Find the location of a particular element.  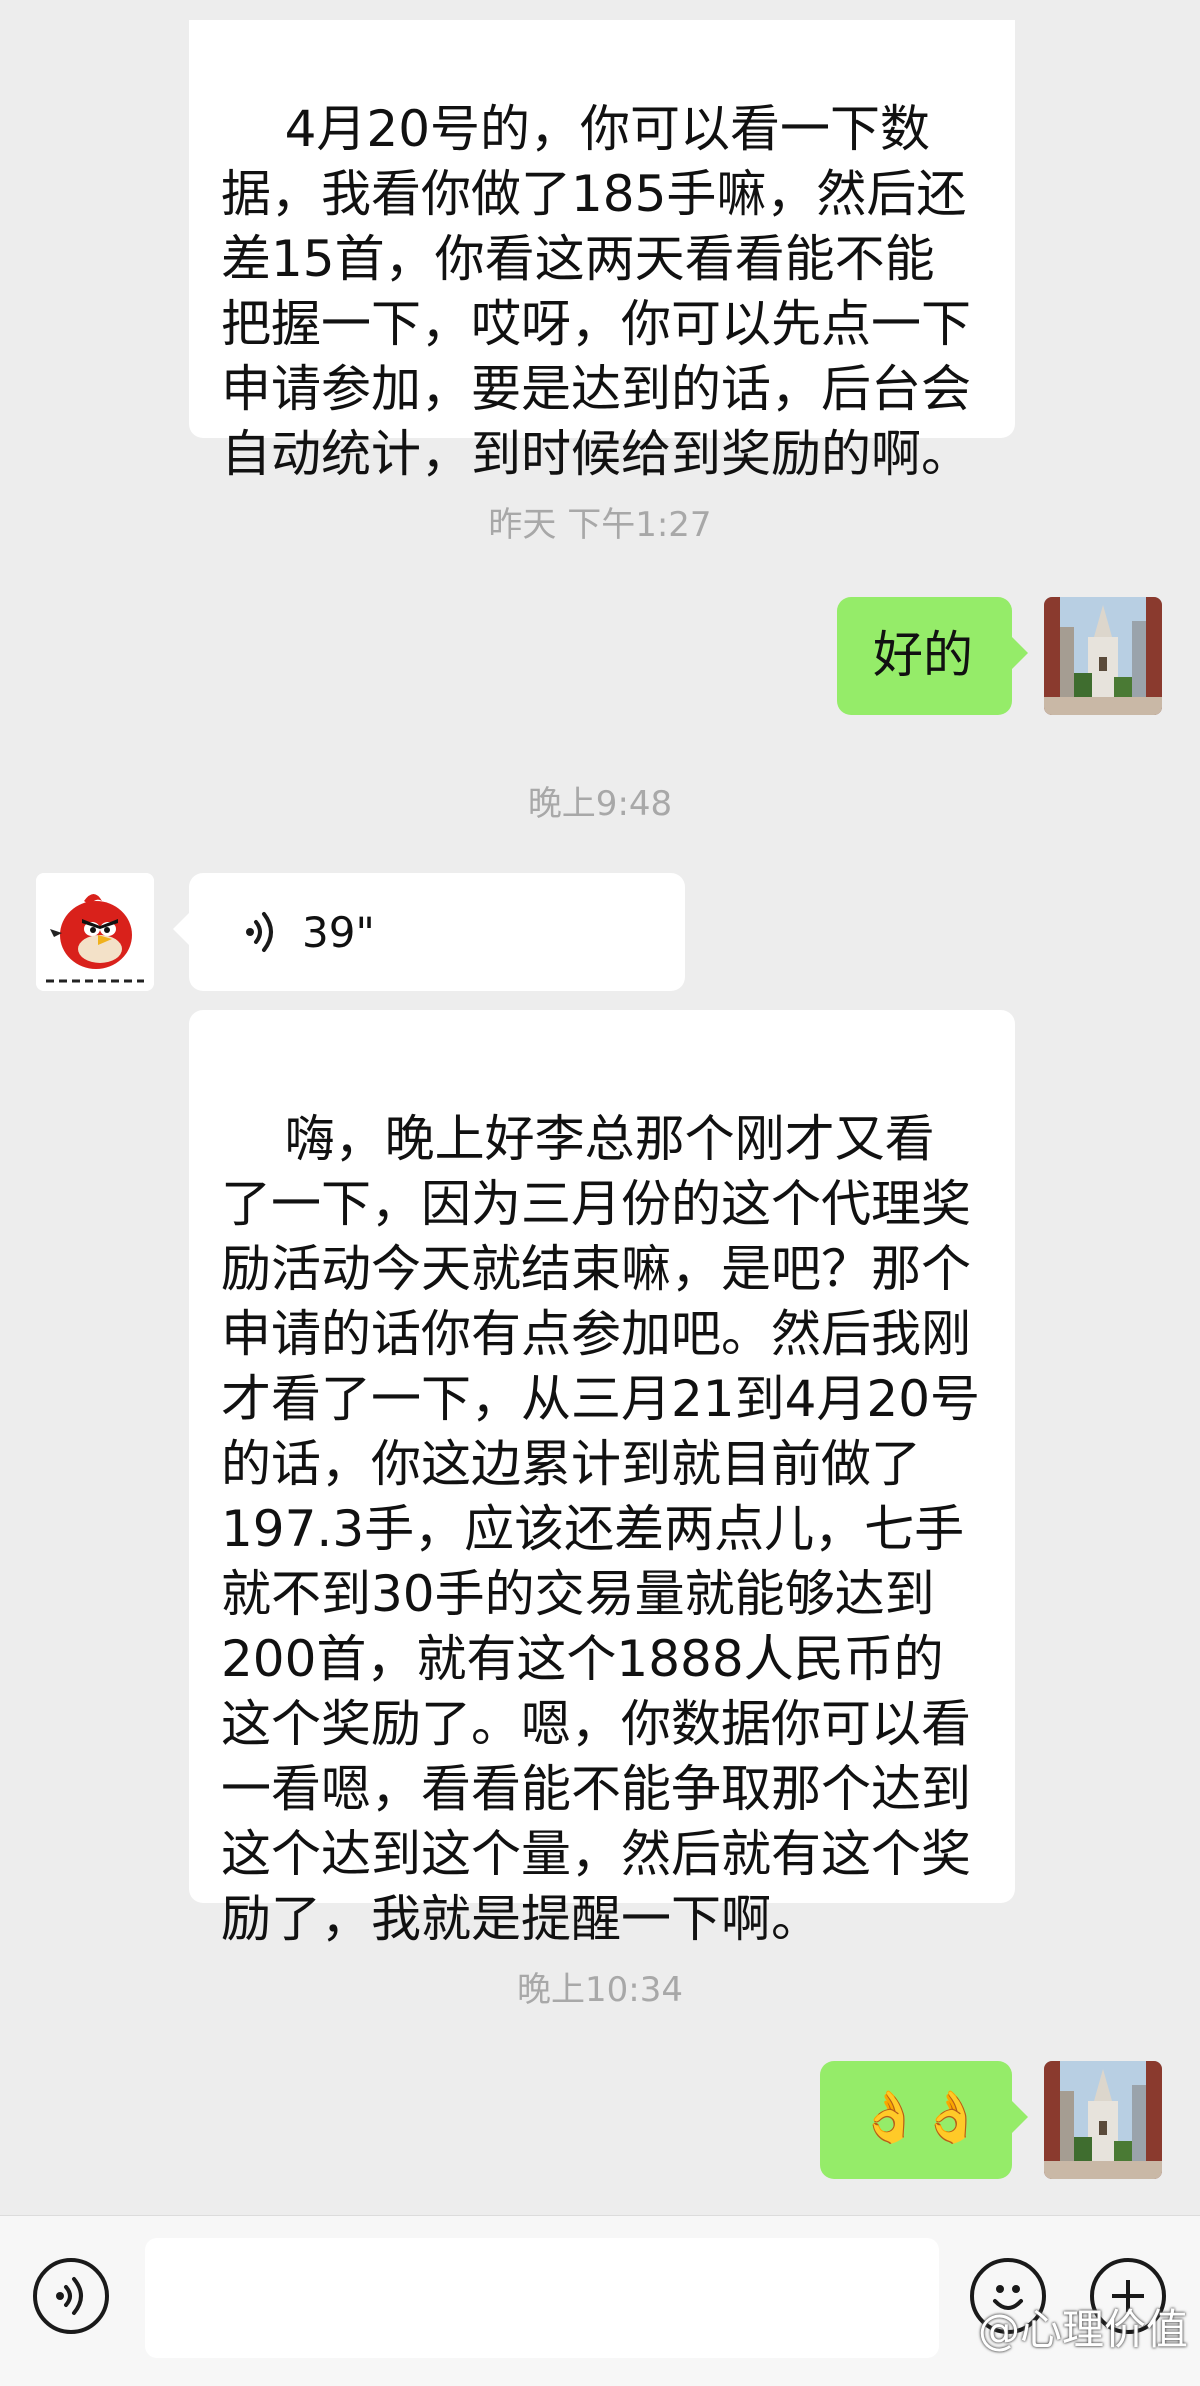

message-bubble-sent: 好的 is located at coordinates (932, 656).